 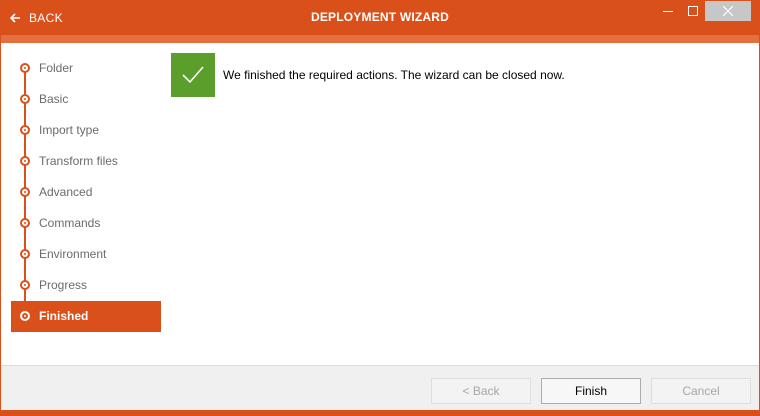 I want to click on step-label: Commands, so click(x=70, y=223).